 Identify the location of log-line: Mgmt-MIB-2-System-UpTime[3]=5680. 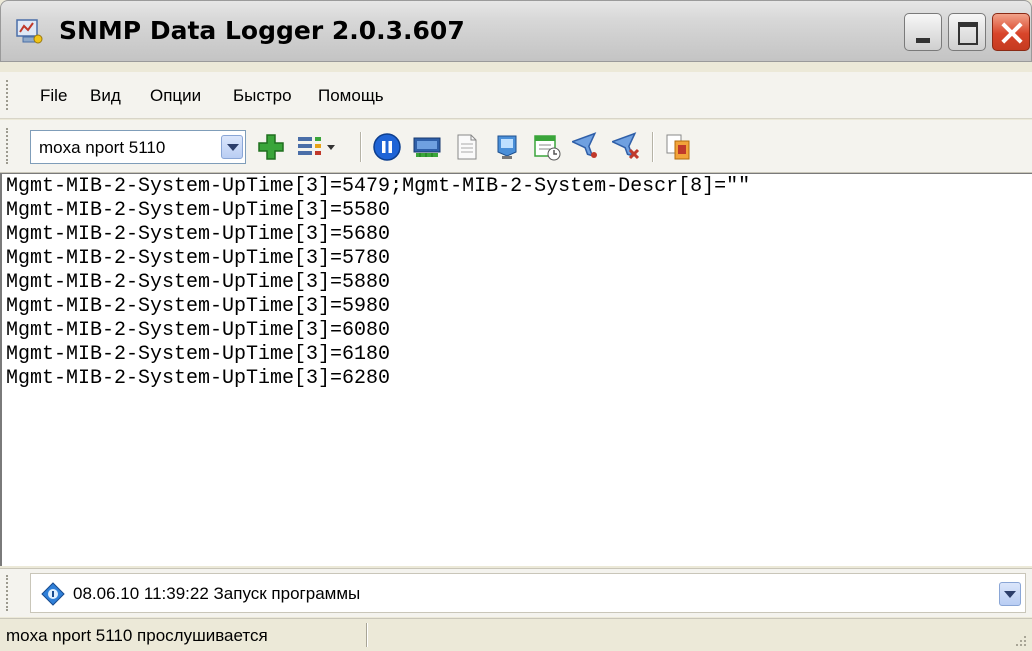
(198, 234).